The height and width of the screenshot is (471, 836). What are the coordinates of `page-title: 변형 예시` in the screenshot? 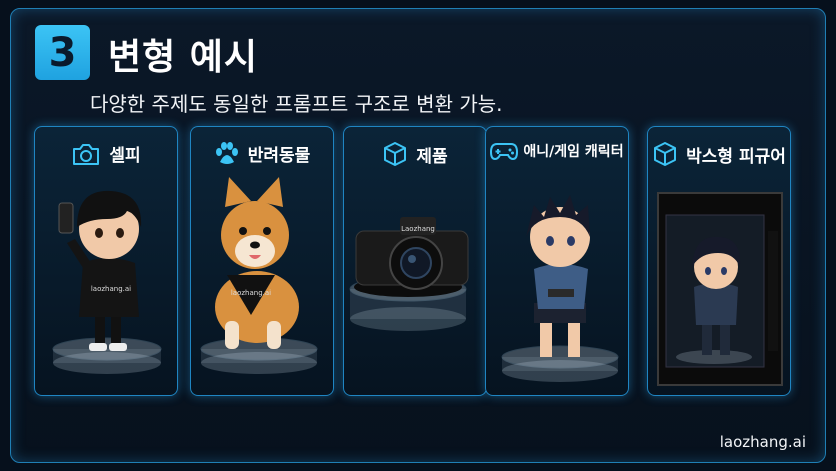 It's located at (183, 57).